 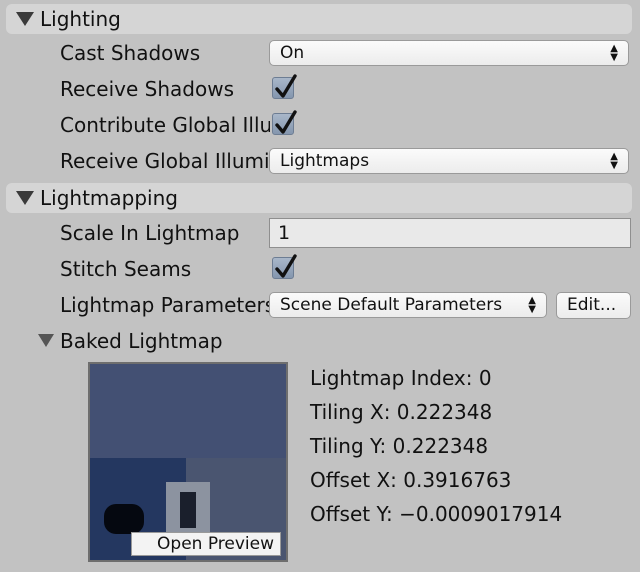 I want to click on contribute-gi-row: Contribute Global Illumination, so click(x=320, y=126).